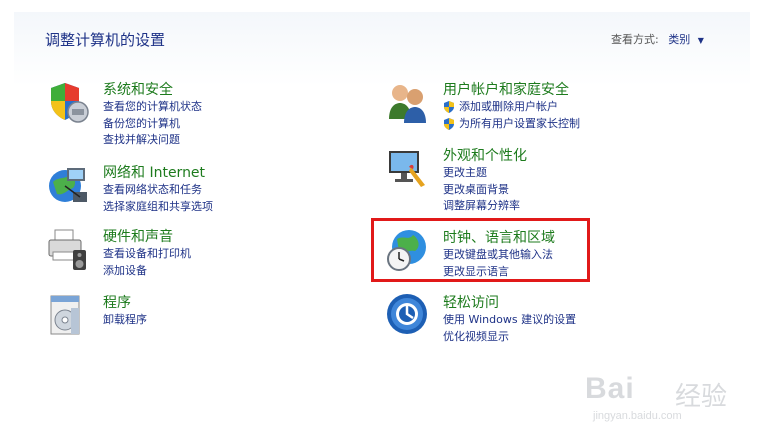 This screenshot has width=763, height=444. What do you see at coordinates (480, 250) in the screenshot?
I see `highlight-box` at bounding box center [480, 250].